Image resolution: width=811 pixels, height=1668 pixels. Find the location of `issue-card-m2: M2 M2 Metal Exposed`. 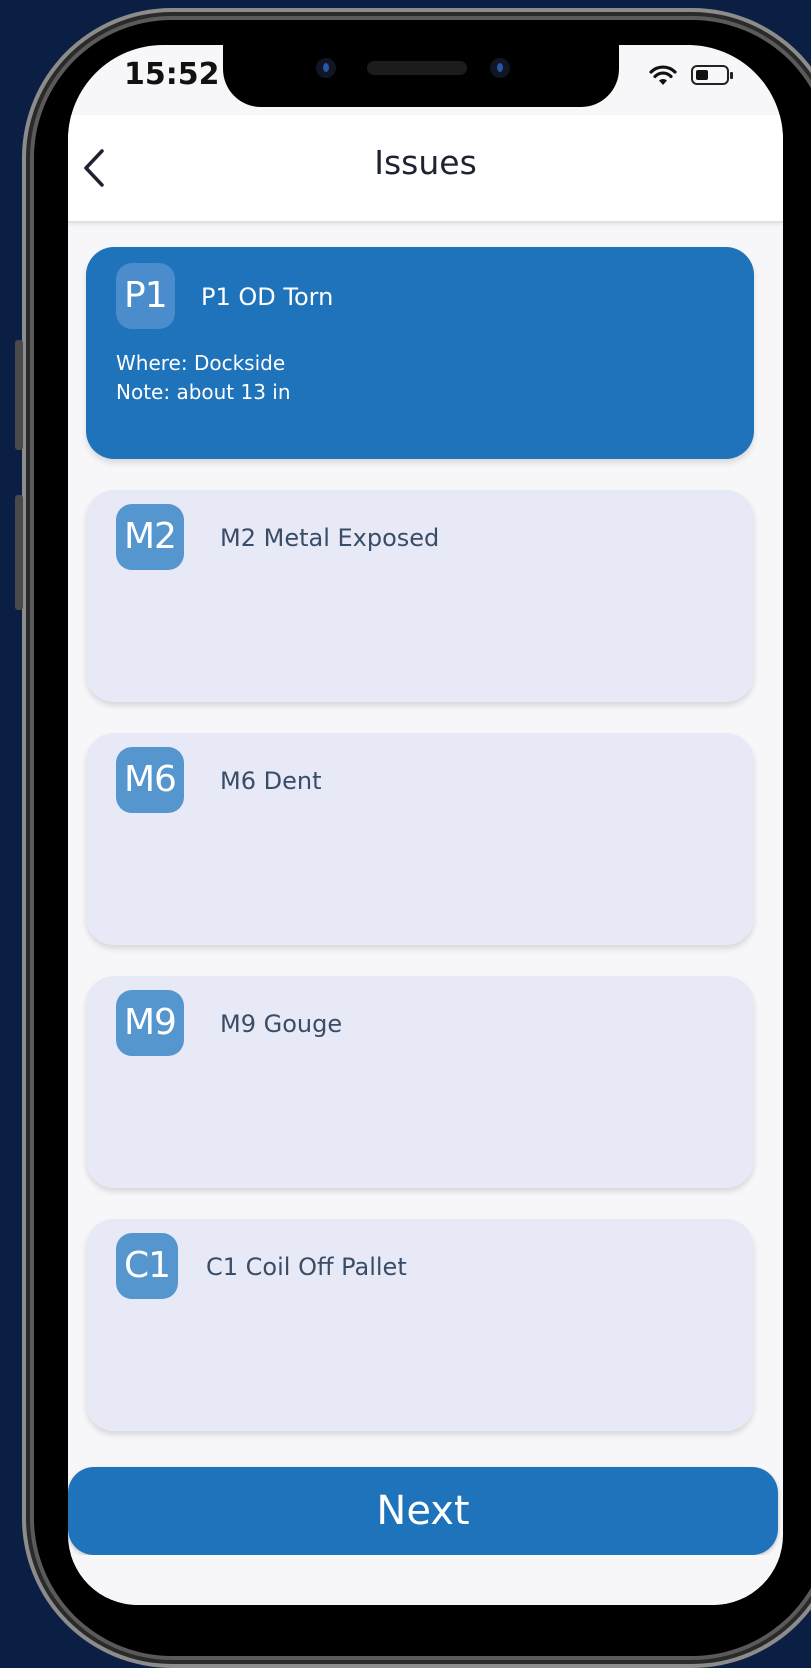

issue-card-m2: M2 M2 Metal Exposed is located at coordinates (420, 596).